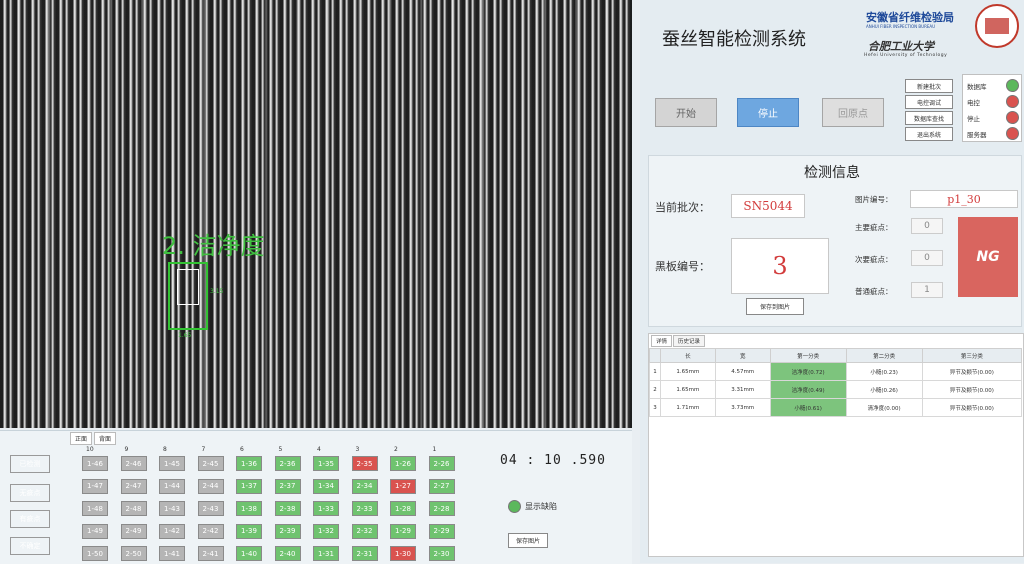 Image resolution: width=1024 pixels, height=564 pixels. Describe the element at coordinates (901, 26) in the screenshot. I see `org-name-1-en: ANHUI FIBER INSPECTION BUREAU` at that location.